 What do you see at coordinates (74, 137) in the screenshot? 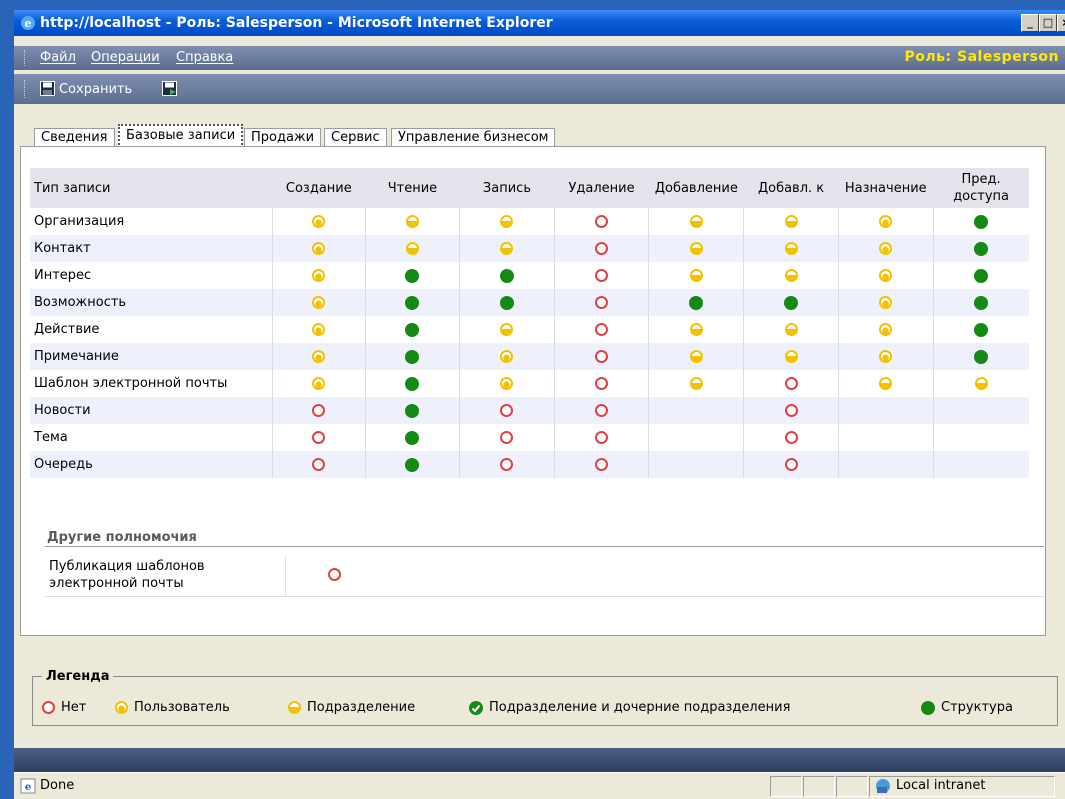
I see `tab-info: Сведения` at bounding box center [74, 137].